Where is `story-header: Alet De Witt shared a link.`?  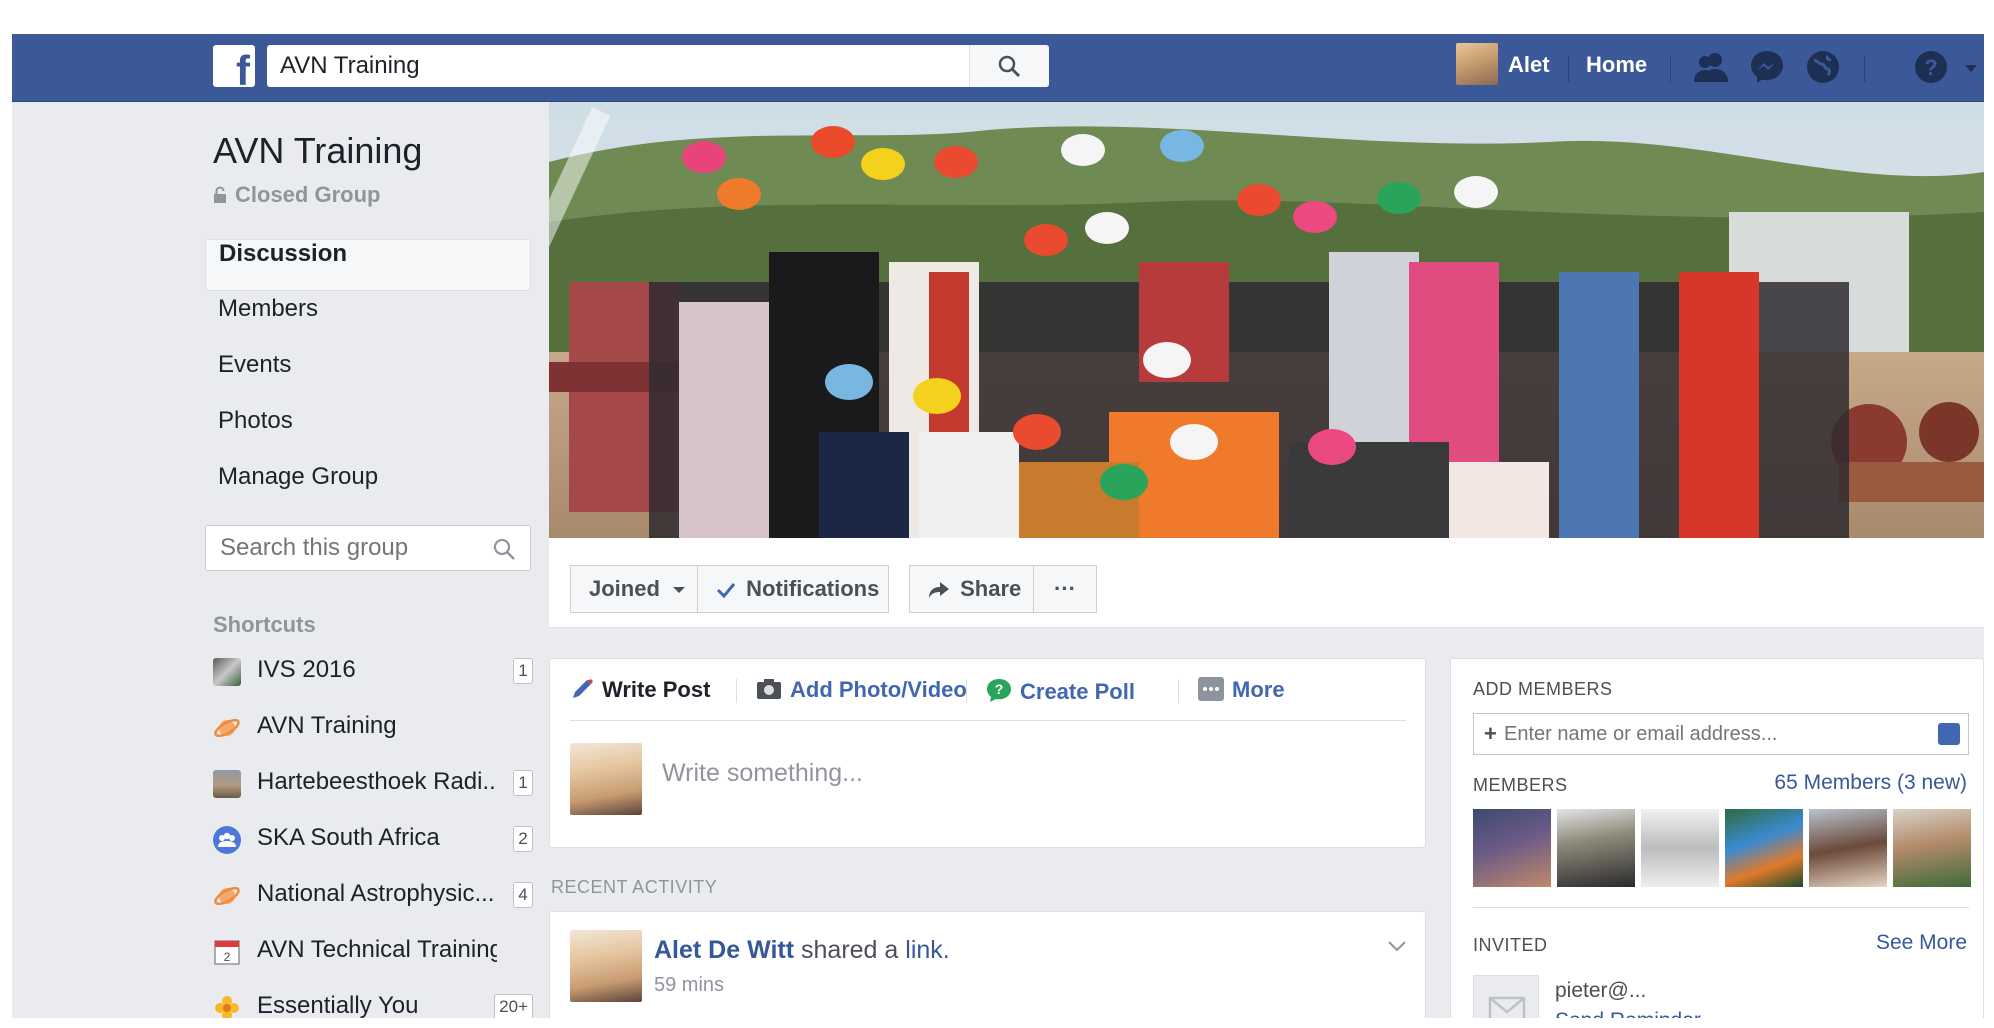 story-header: Alet De Witt shared a link. is located at coordinates (802, 950).